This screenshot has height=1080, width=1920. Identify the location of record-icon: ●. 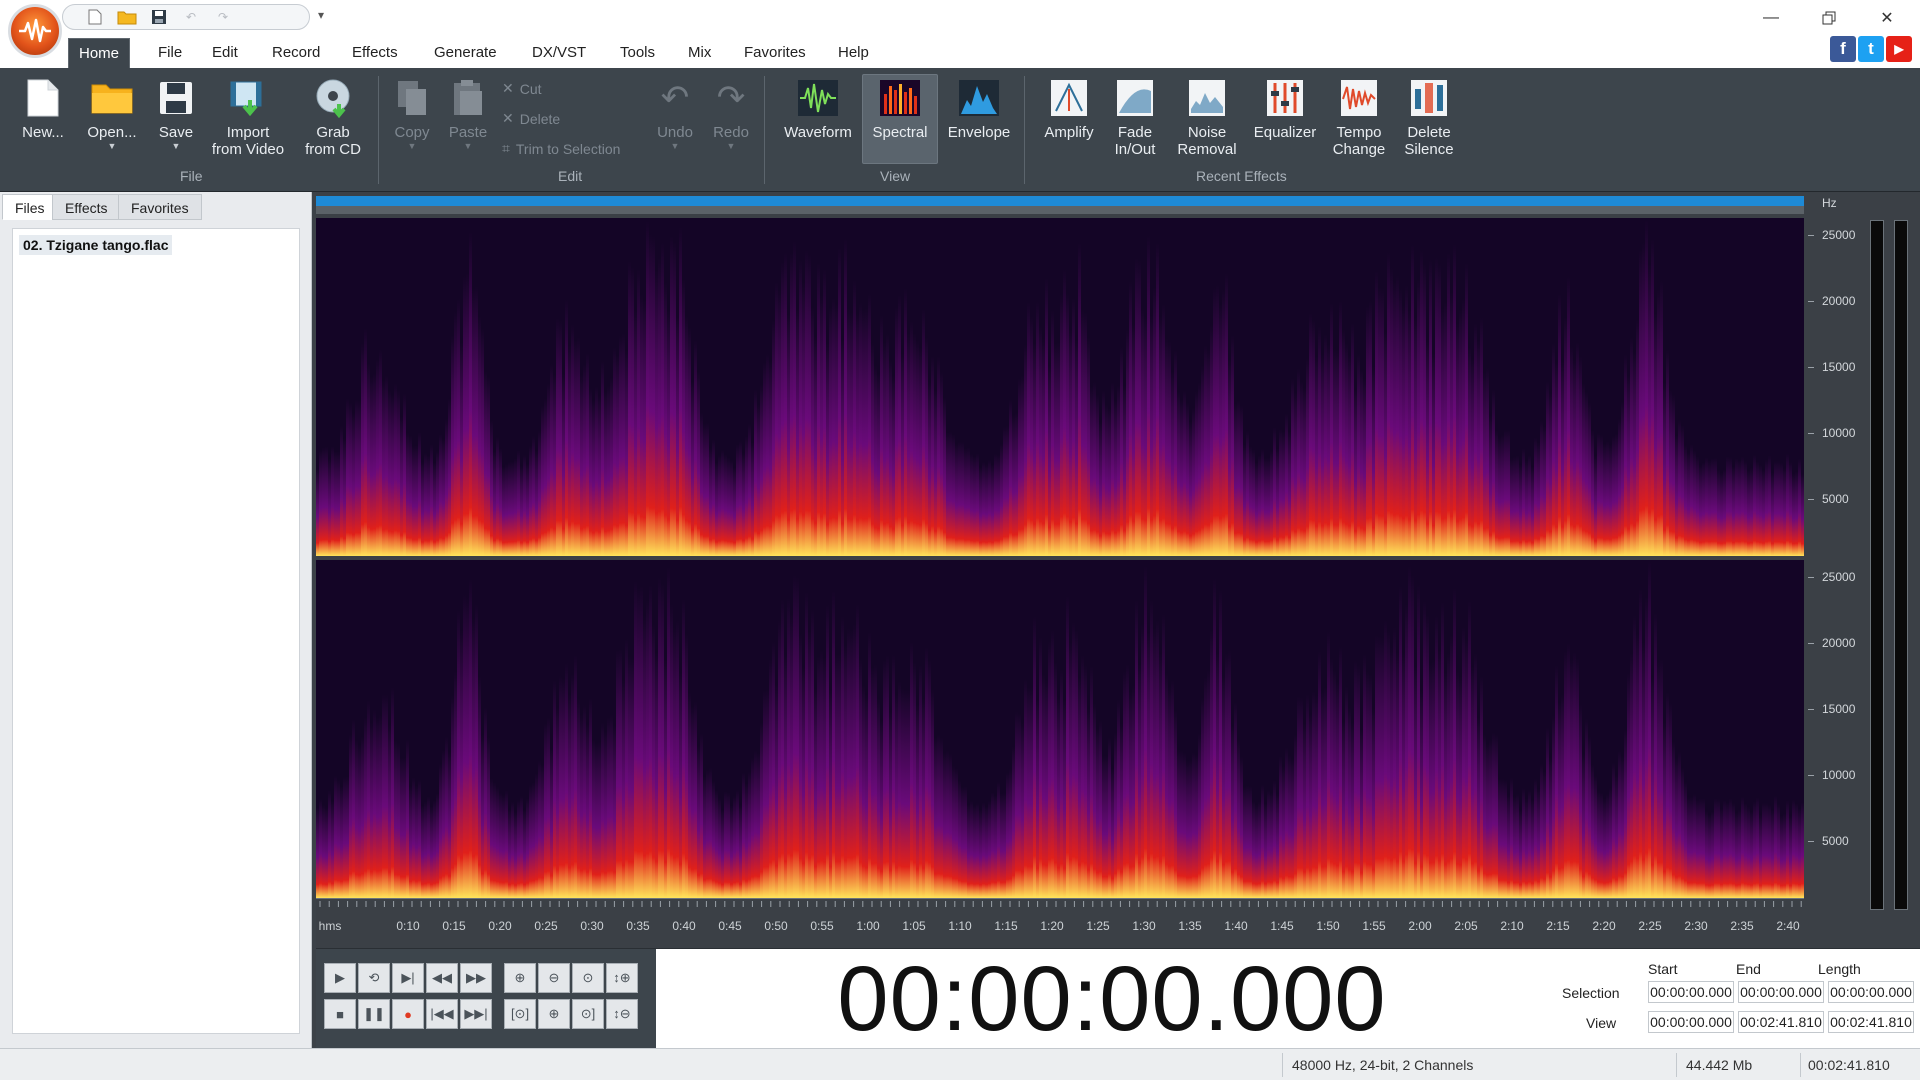
(408, 1014).